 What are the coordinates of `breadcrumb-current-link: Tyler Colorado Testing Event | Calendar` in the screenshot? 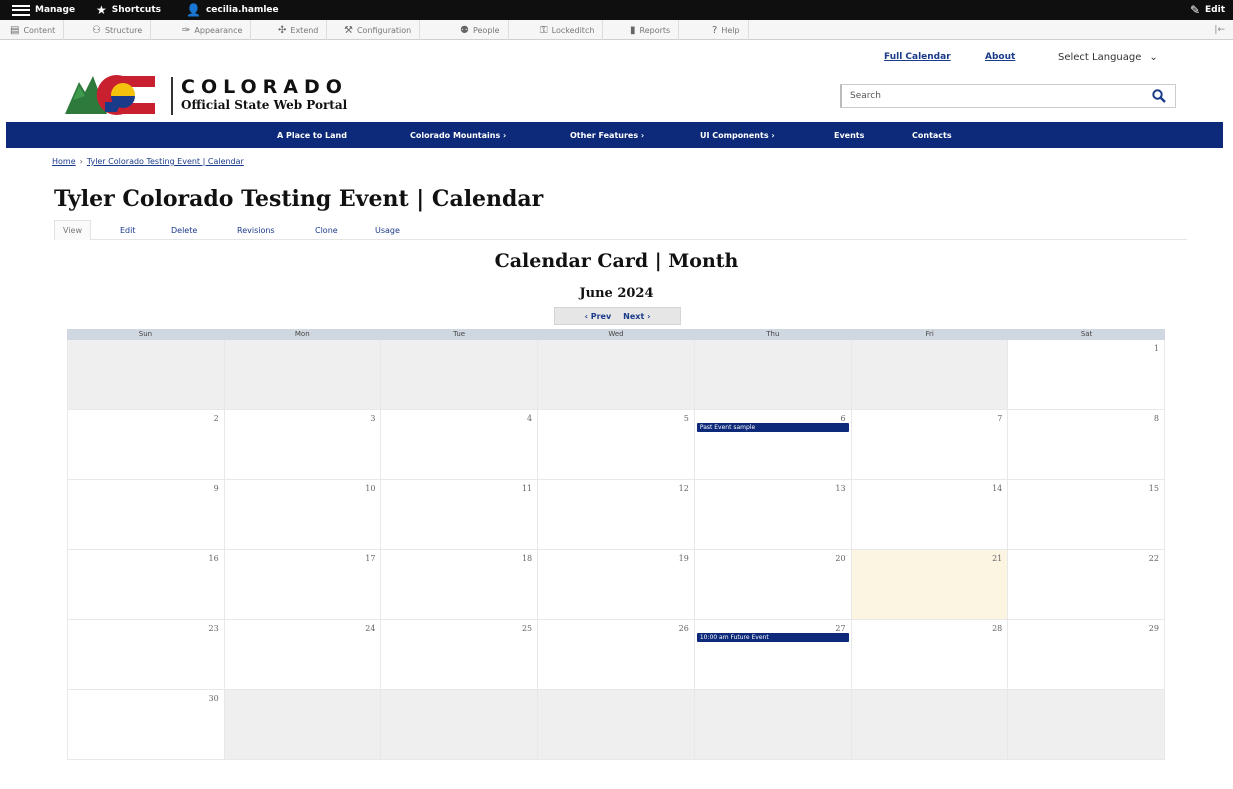 It's located at (165, 161).